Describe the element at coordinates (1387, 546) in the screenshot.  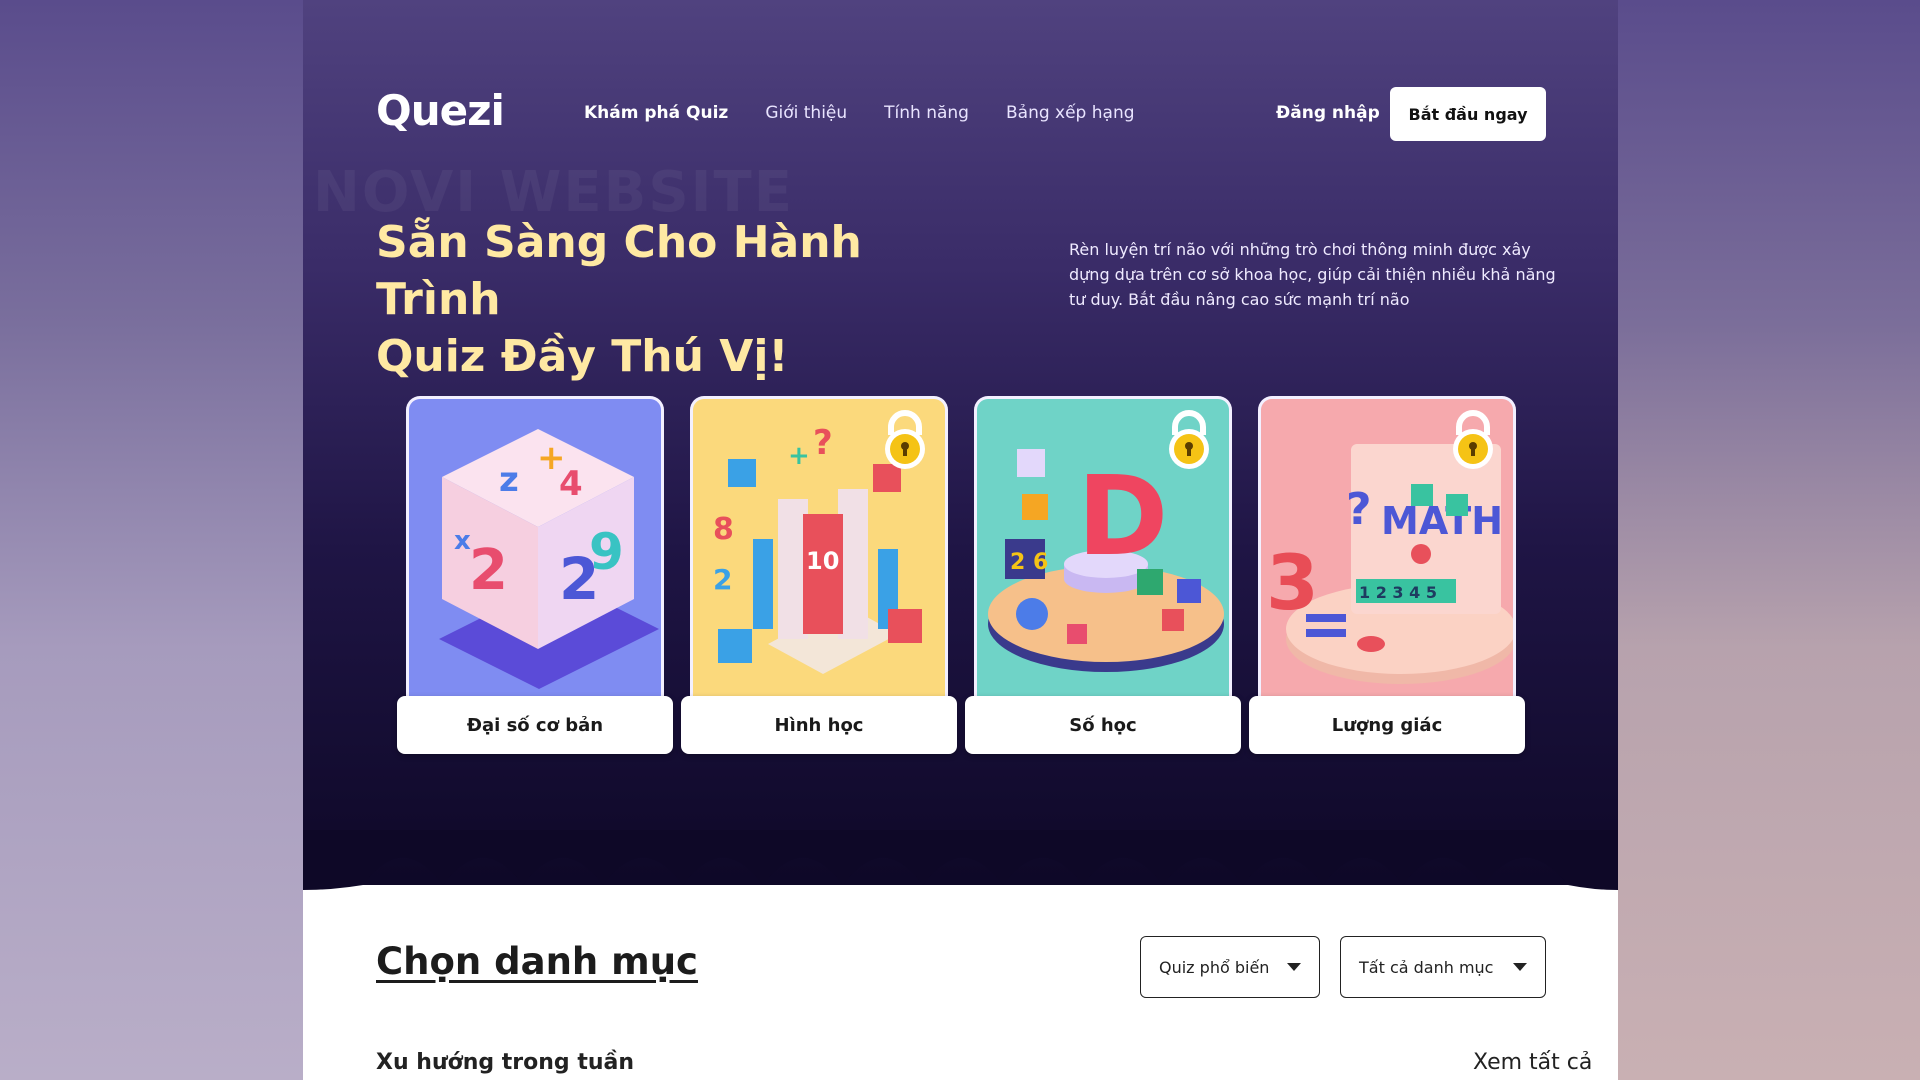
I see `card-illustration: MATH ? 1 2 3 4 5 3` at that location.